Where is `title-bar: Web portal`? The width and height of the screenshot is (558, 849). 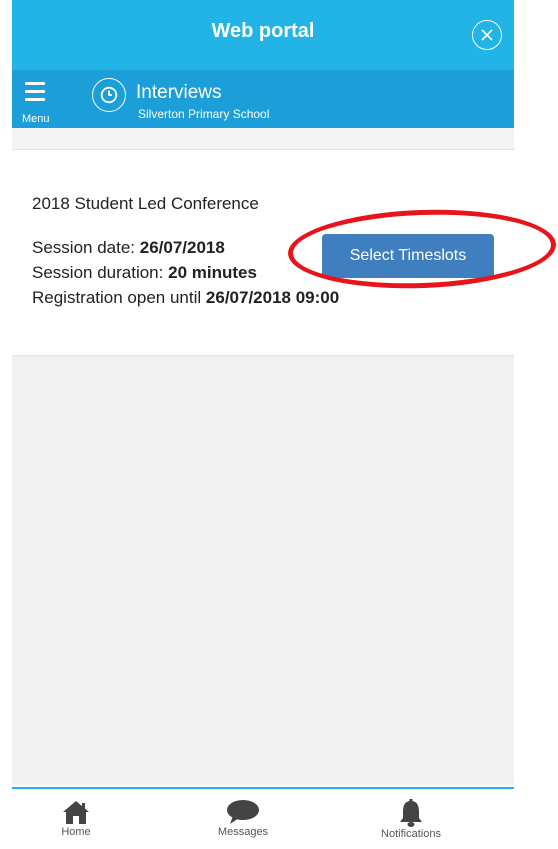 title-bar: Web portal is located at coordinates (263, 35).